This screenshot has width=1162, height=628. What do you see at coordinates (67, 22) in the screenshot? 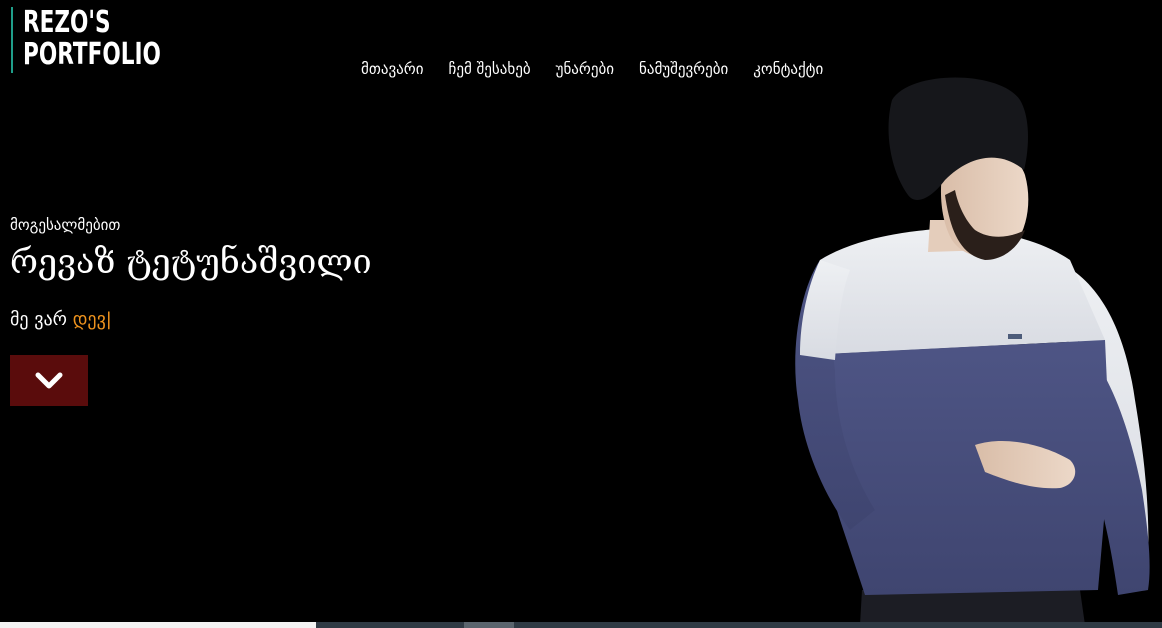
I see `logo-line-1: REZO'S` at bounding box center [67, 22].